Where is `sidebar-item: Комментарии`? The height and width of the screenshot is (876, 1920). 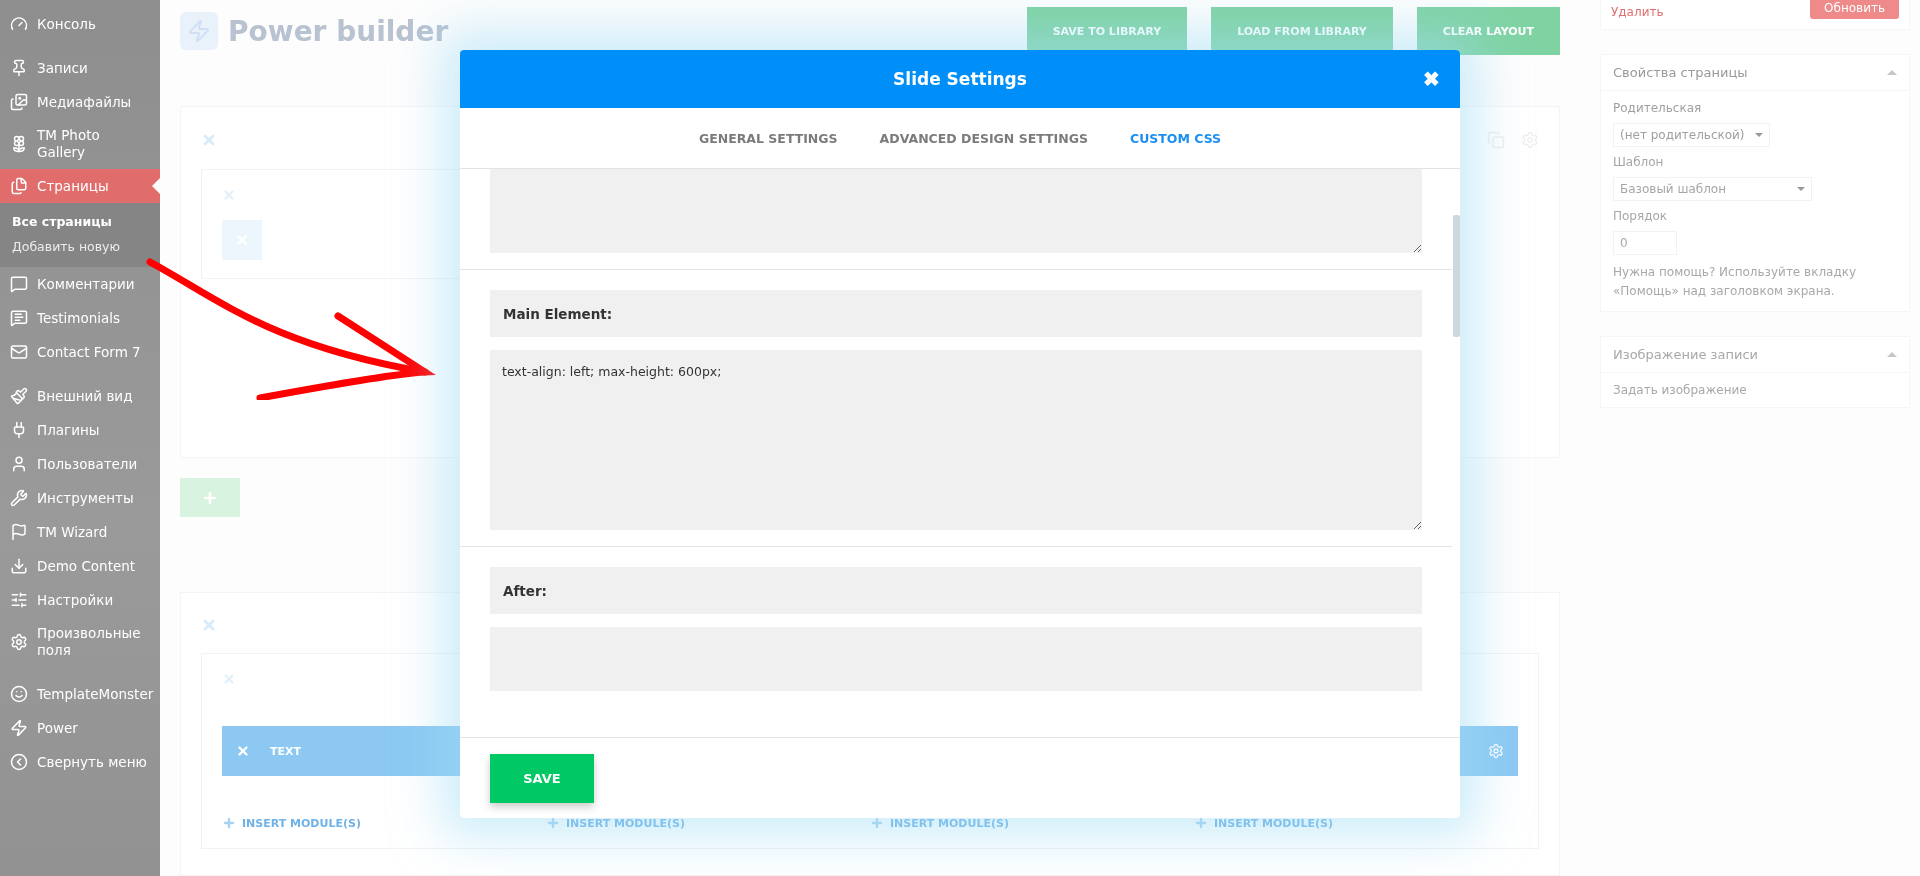 sidebar-item: Комментарии is located at coordinates (80, 284).